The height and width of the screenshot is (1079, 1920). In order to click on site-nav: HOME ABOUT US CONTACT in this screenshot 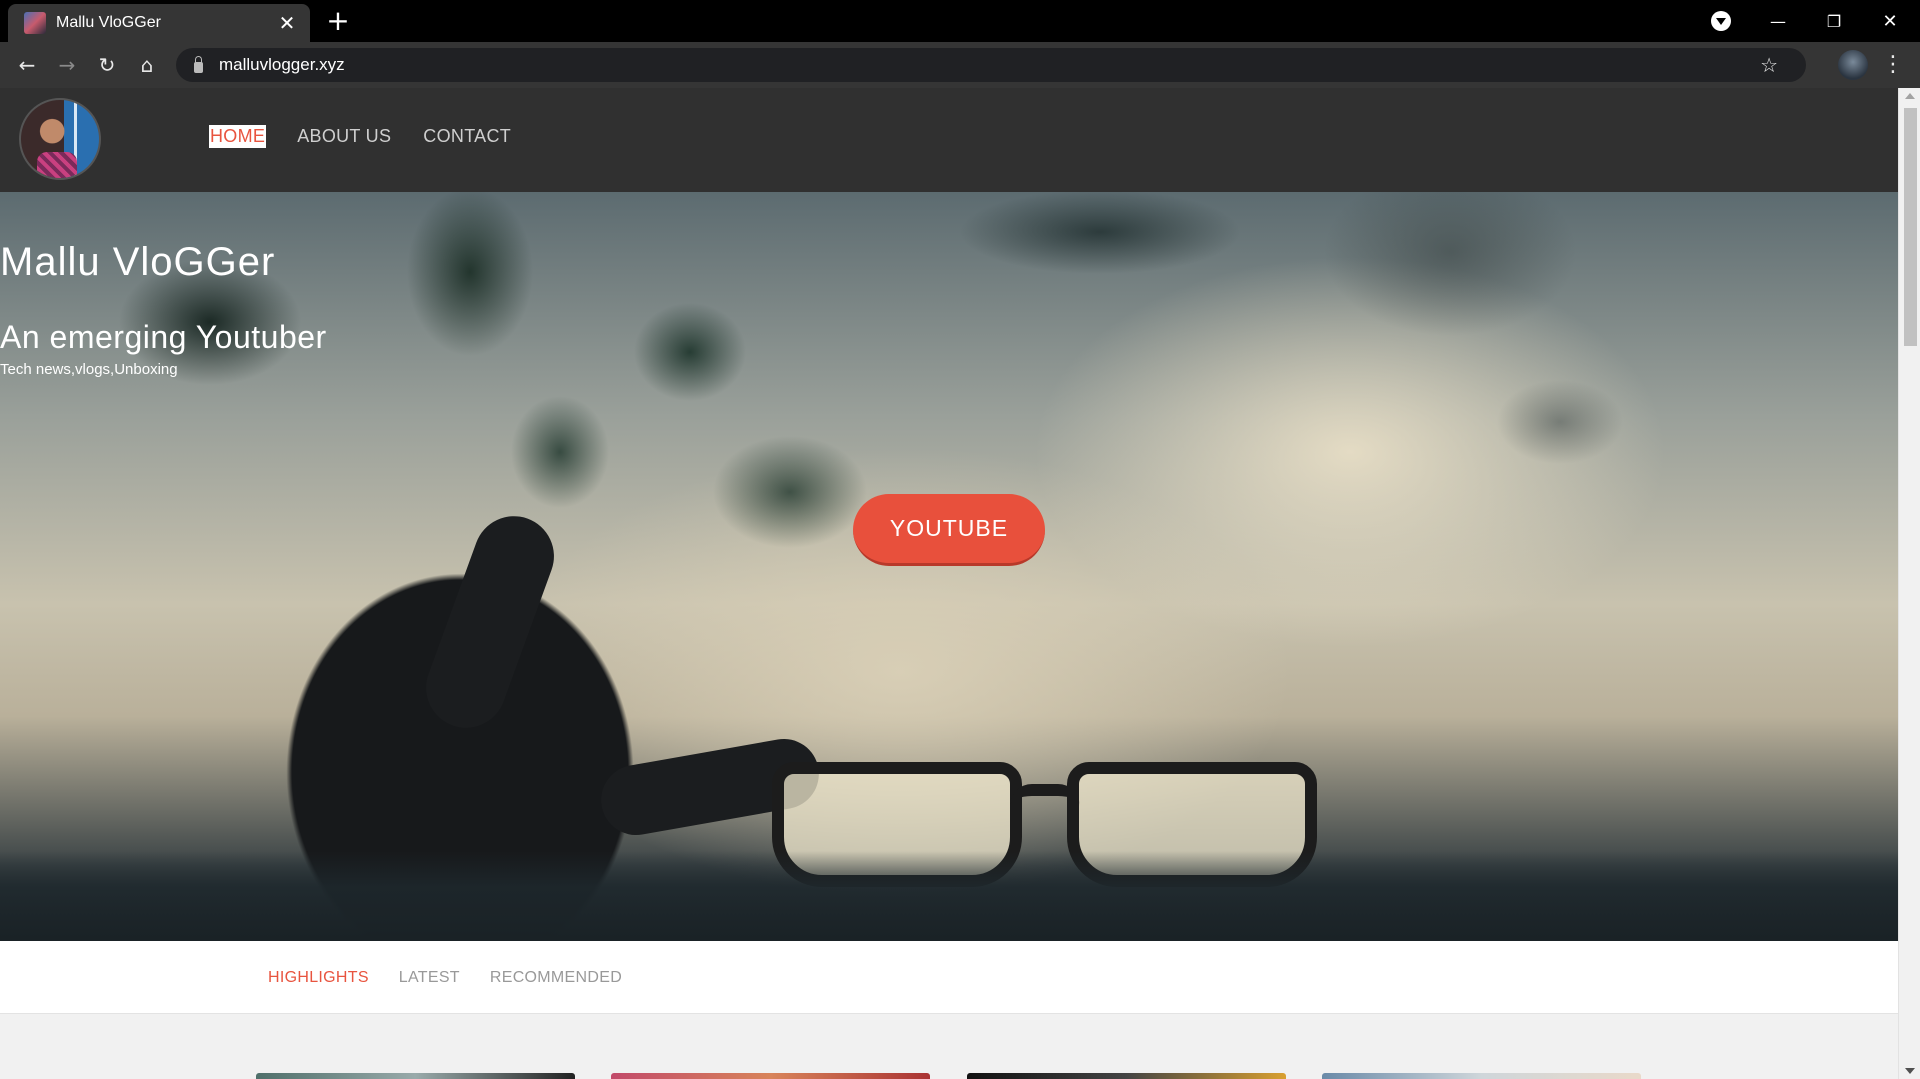, I will do `click(360, 136)`.